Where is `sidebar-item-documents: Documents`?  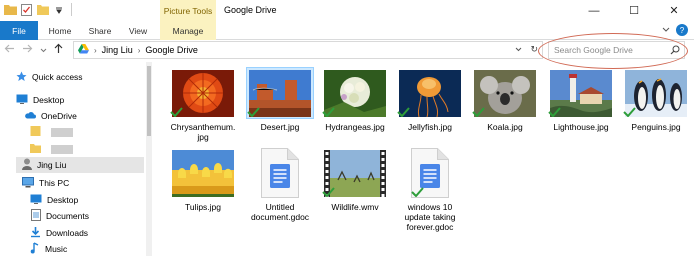 sidebar-item-documents: Documents is located at coordinates (88, 216).